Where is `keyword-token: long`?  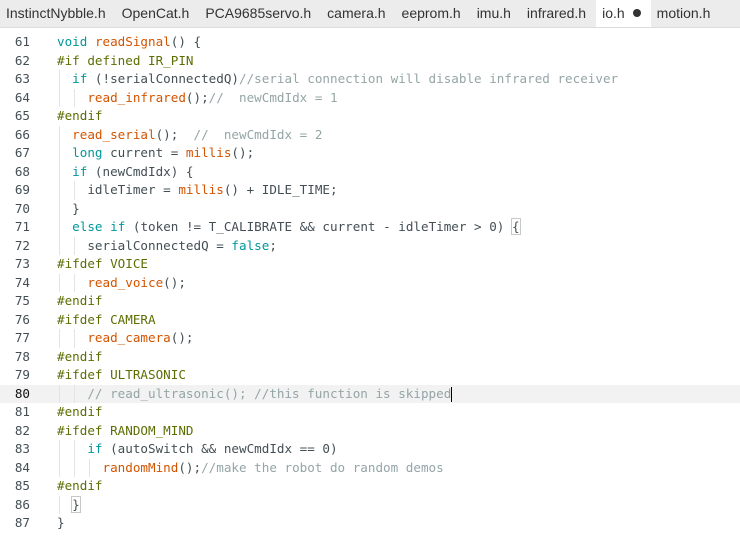
keyword-token: long is located at coordinates (87, 152).